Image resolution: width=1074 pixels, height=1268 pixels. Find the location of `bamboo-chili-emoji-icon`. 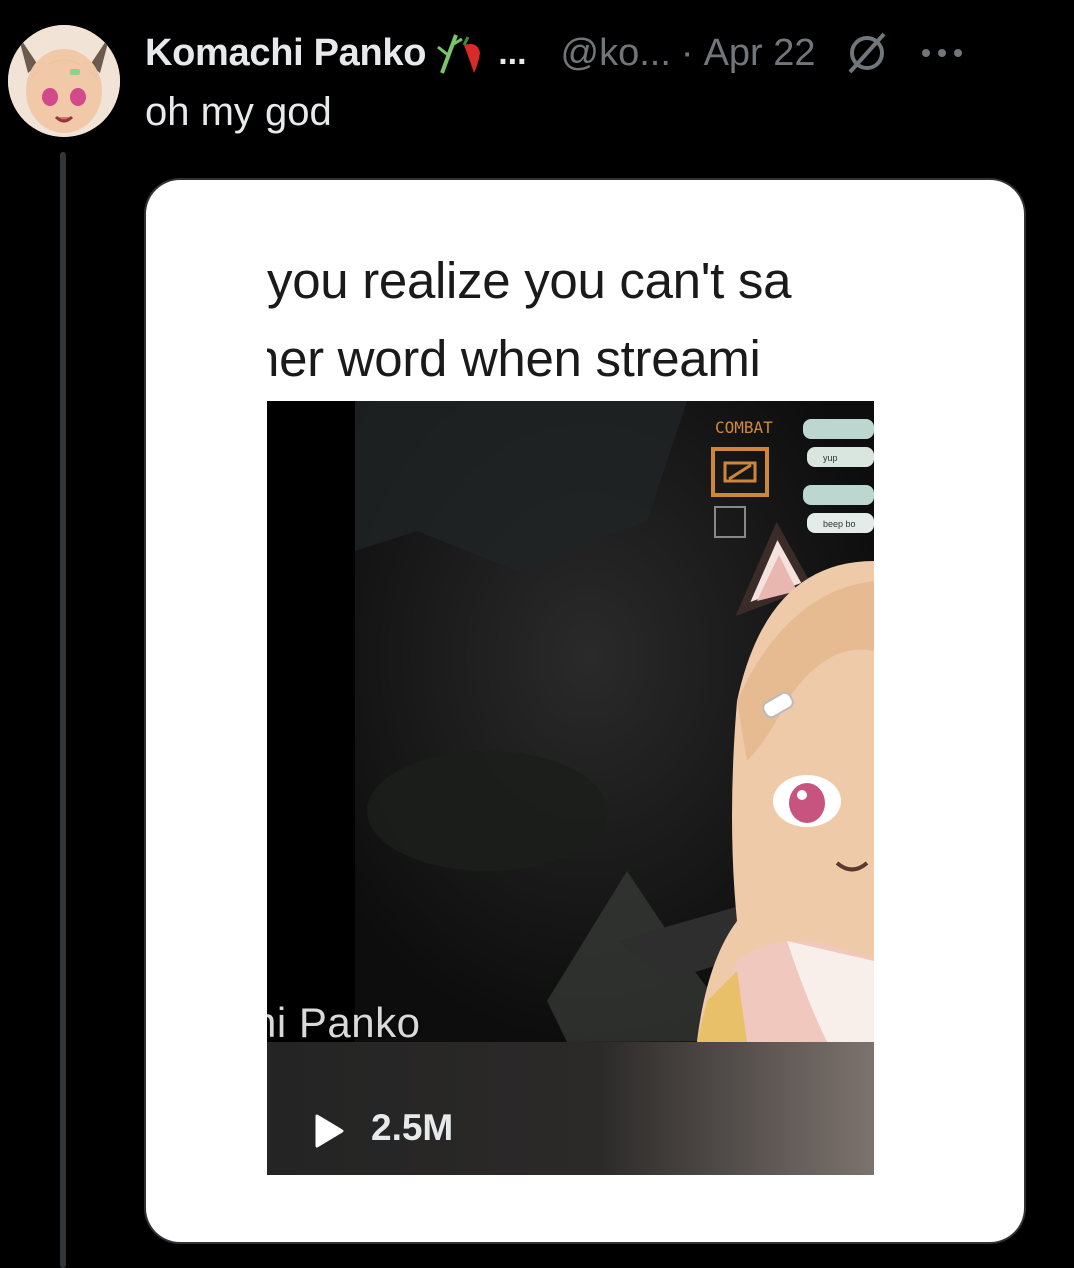

bamboo-chili-emoji-icon is located at coordinates (462, 53).